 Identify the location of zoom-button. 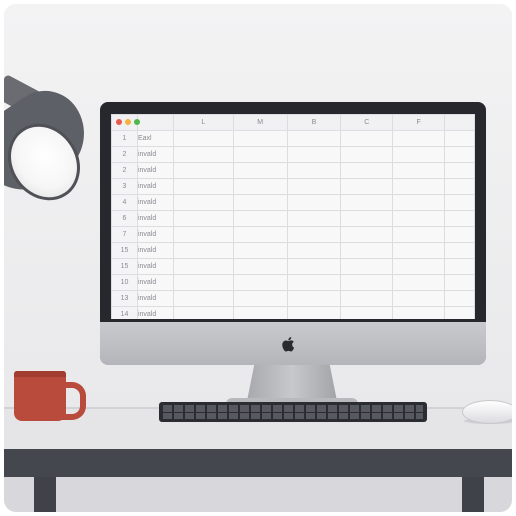
(137, 122).